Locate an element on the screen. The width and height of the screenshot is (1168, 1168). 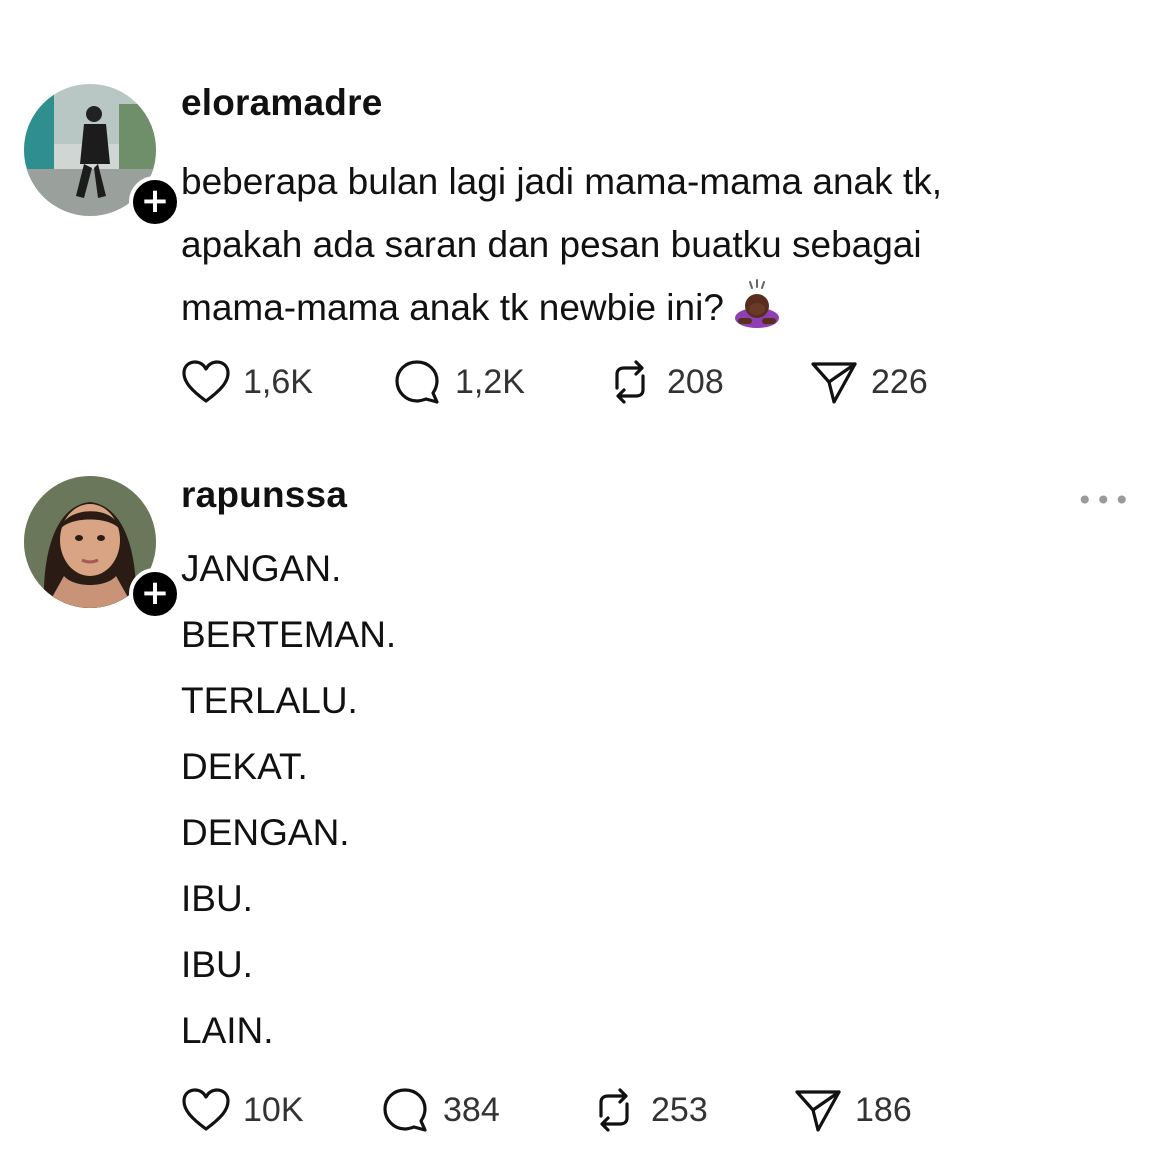
like-count: 10K is located at coordinates (273, 1109).